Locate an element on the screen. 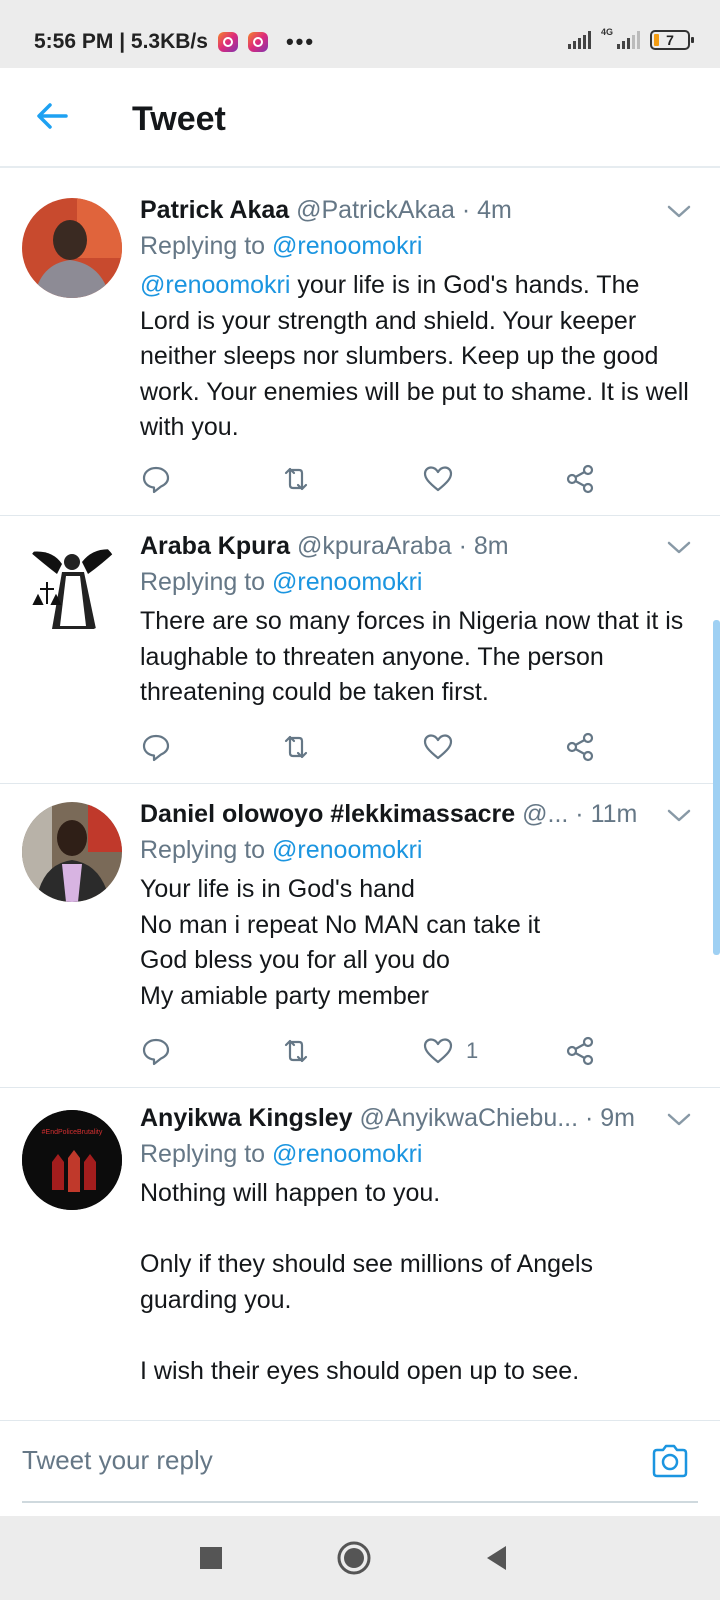 Image resolution: width=720 pixels, height=1600 pixels. system-nav-bar is located at coordinates (360, 1558).